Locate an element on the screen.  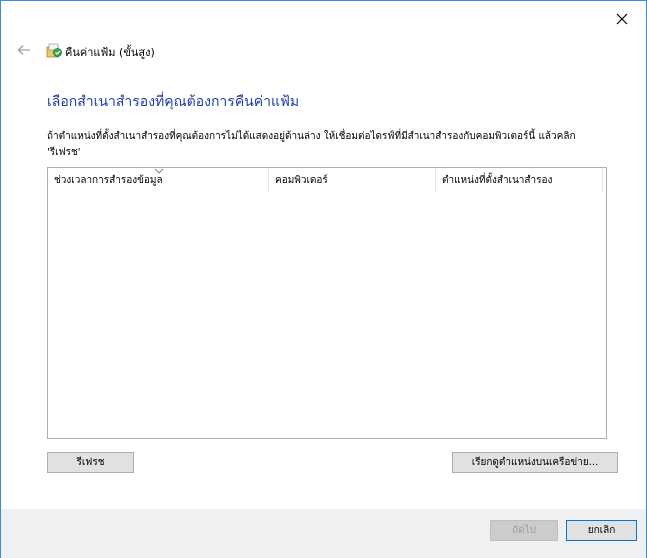
column-header-backup-period: ช่วงเวลาการสำรองข้อมูล is located at coordinates (158, 180).